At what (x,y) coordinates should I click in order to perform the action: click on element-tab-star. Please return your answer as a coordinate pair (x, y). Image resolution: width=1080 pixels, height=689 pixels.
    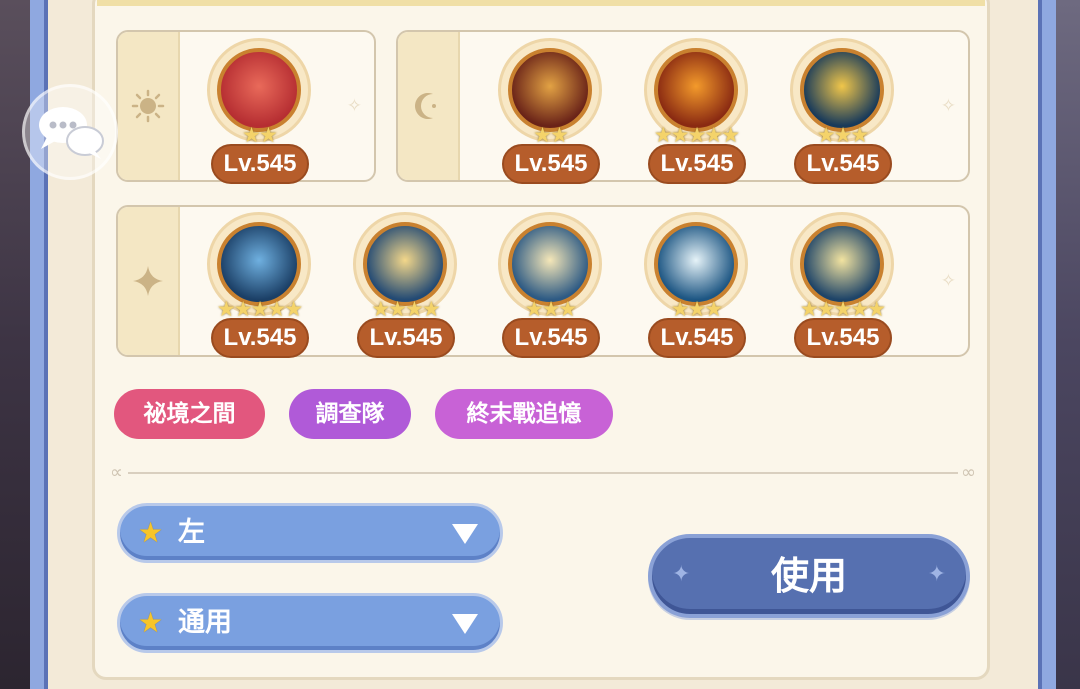
    Looking at the image, I should click on (149, 281).